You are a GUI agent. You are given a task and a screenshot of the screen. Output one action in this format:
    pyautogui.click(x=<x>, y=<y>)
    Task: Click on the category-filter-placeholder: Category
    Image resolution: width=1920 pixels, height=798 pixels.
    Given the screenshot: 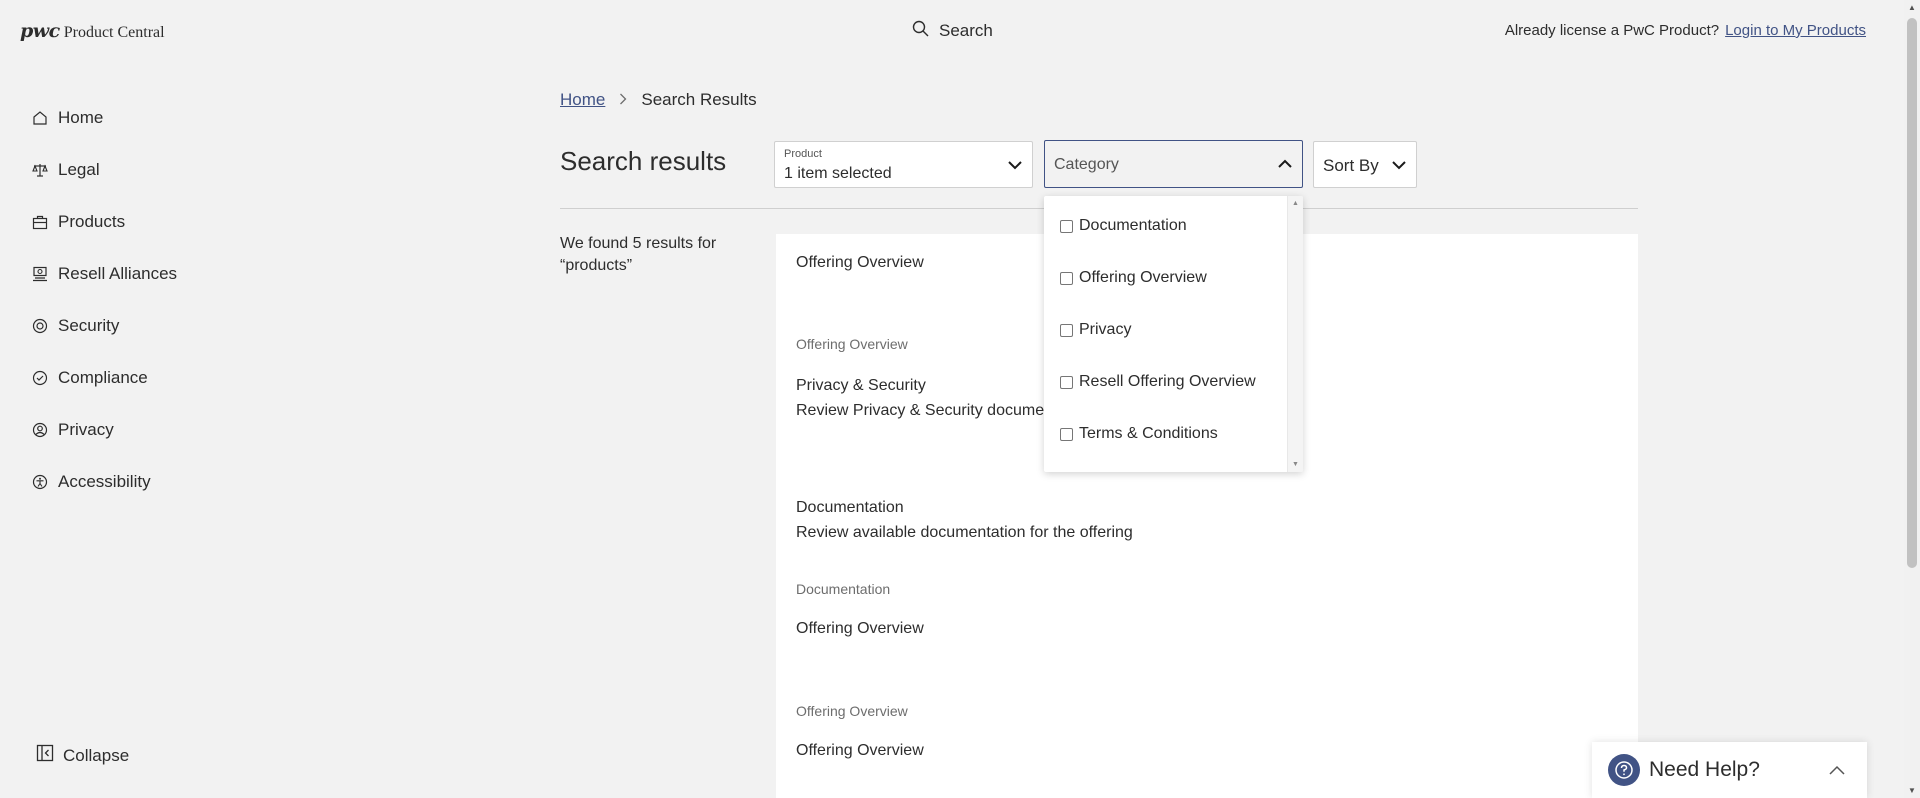 What is the action you would take?
    pyautogui.click(x=1086, y=164)
    